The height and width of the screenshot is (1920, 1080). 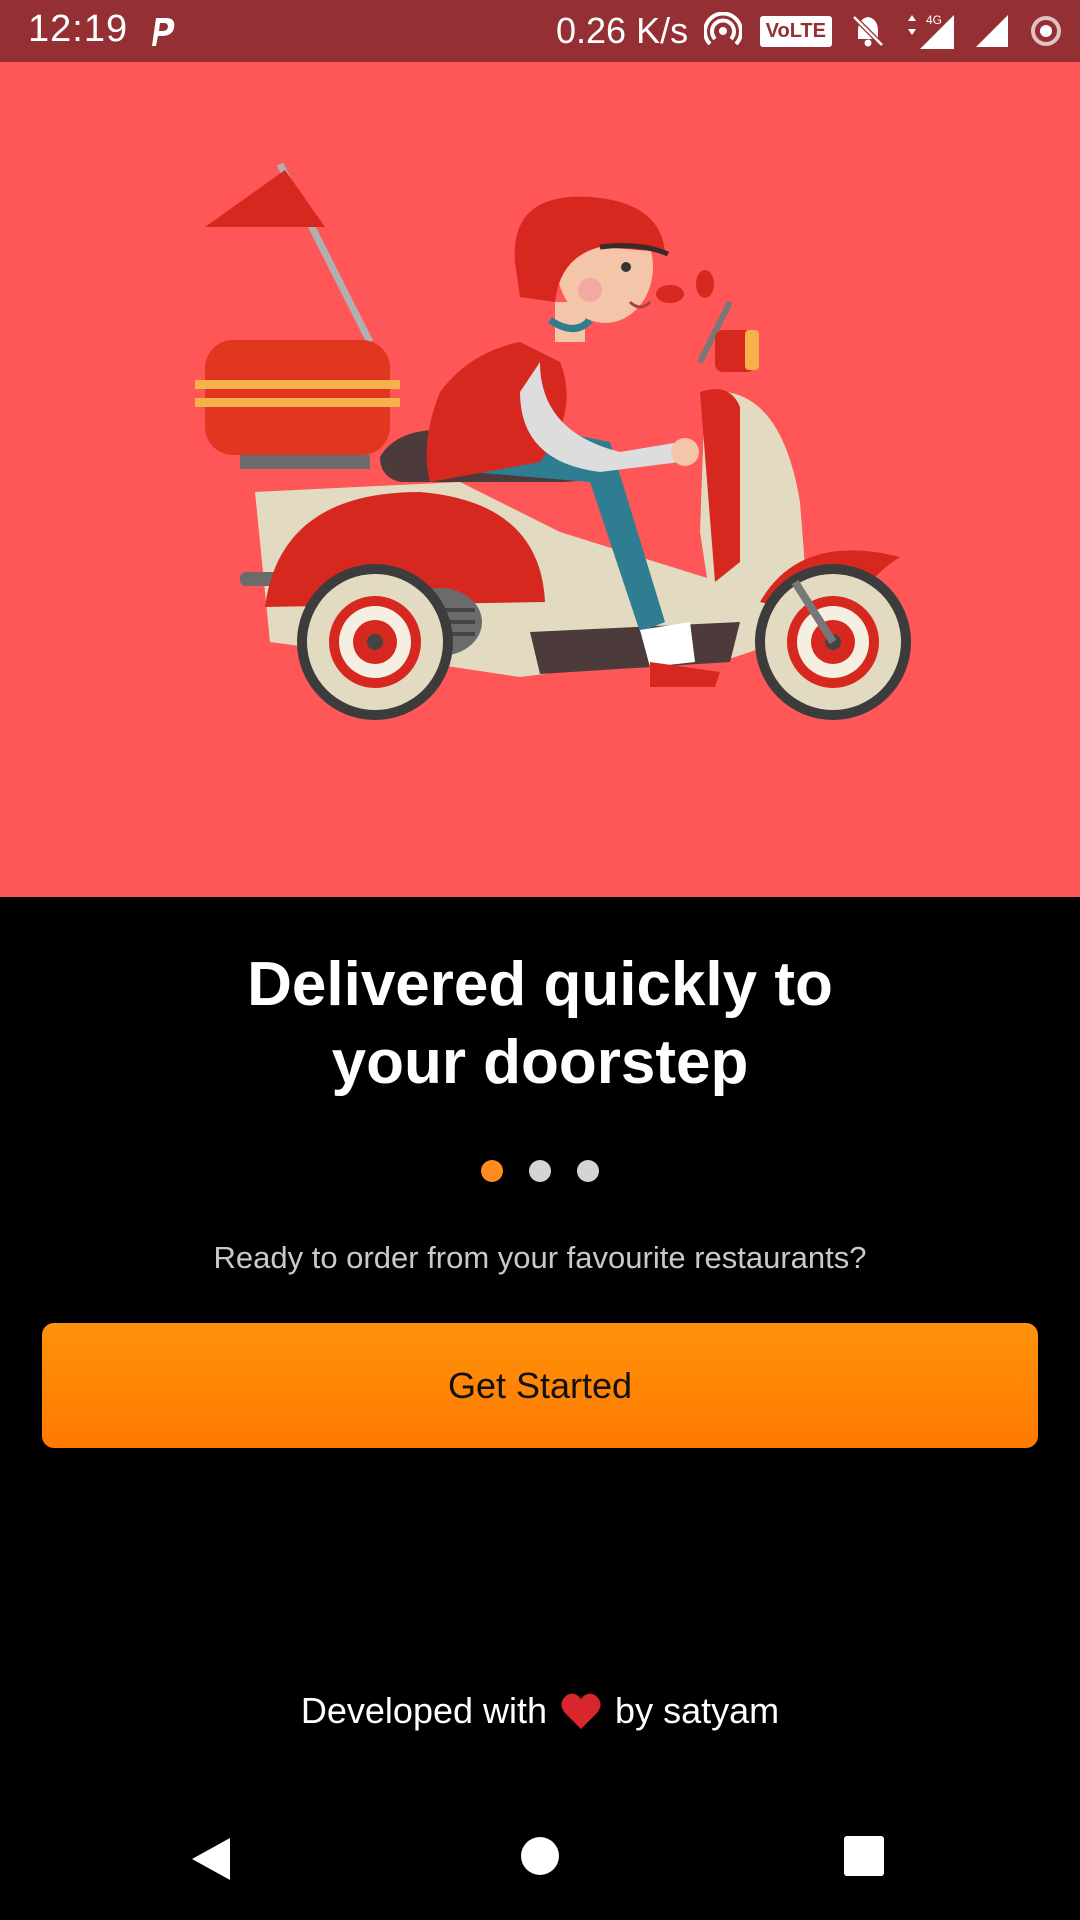 What do you see at coordinates (931, 31) in the screenshot?
I see `signal-4g-icon: 4G` at bounding box center [931, 31].